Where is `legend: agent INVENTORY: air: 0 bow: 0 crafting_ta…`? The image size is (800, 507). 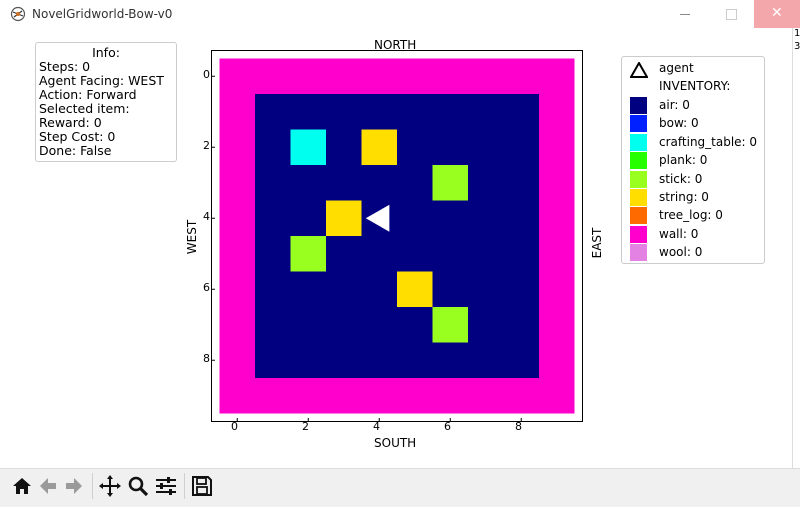 legend: agent INVENTORY: air: 0 bow: 0 crafting_ta… is located at coordinates (693, 160).